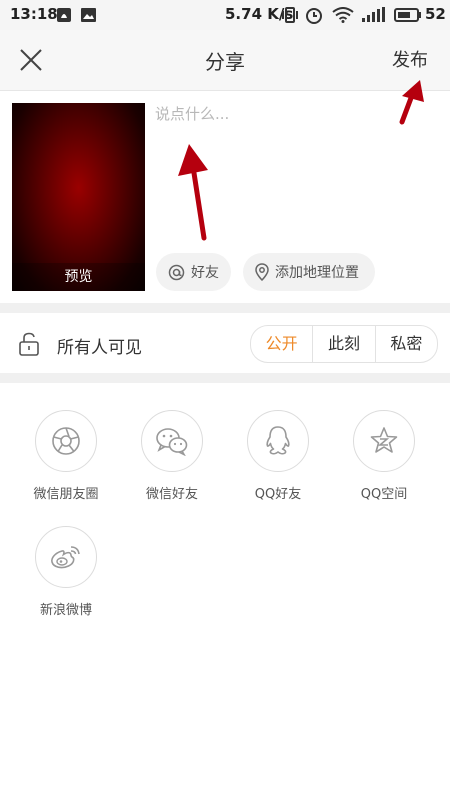  I want to click on visibility-row: 所有人可见 公开 此刻 私密, so click(225, 343).